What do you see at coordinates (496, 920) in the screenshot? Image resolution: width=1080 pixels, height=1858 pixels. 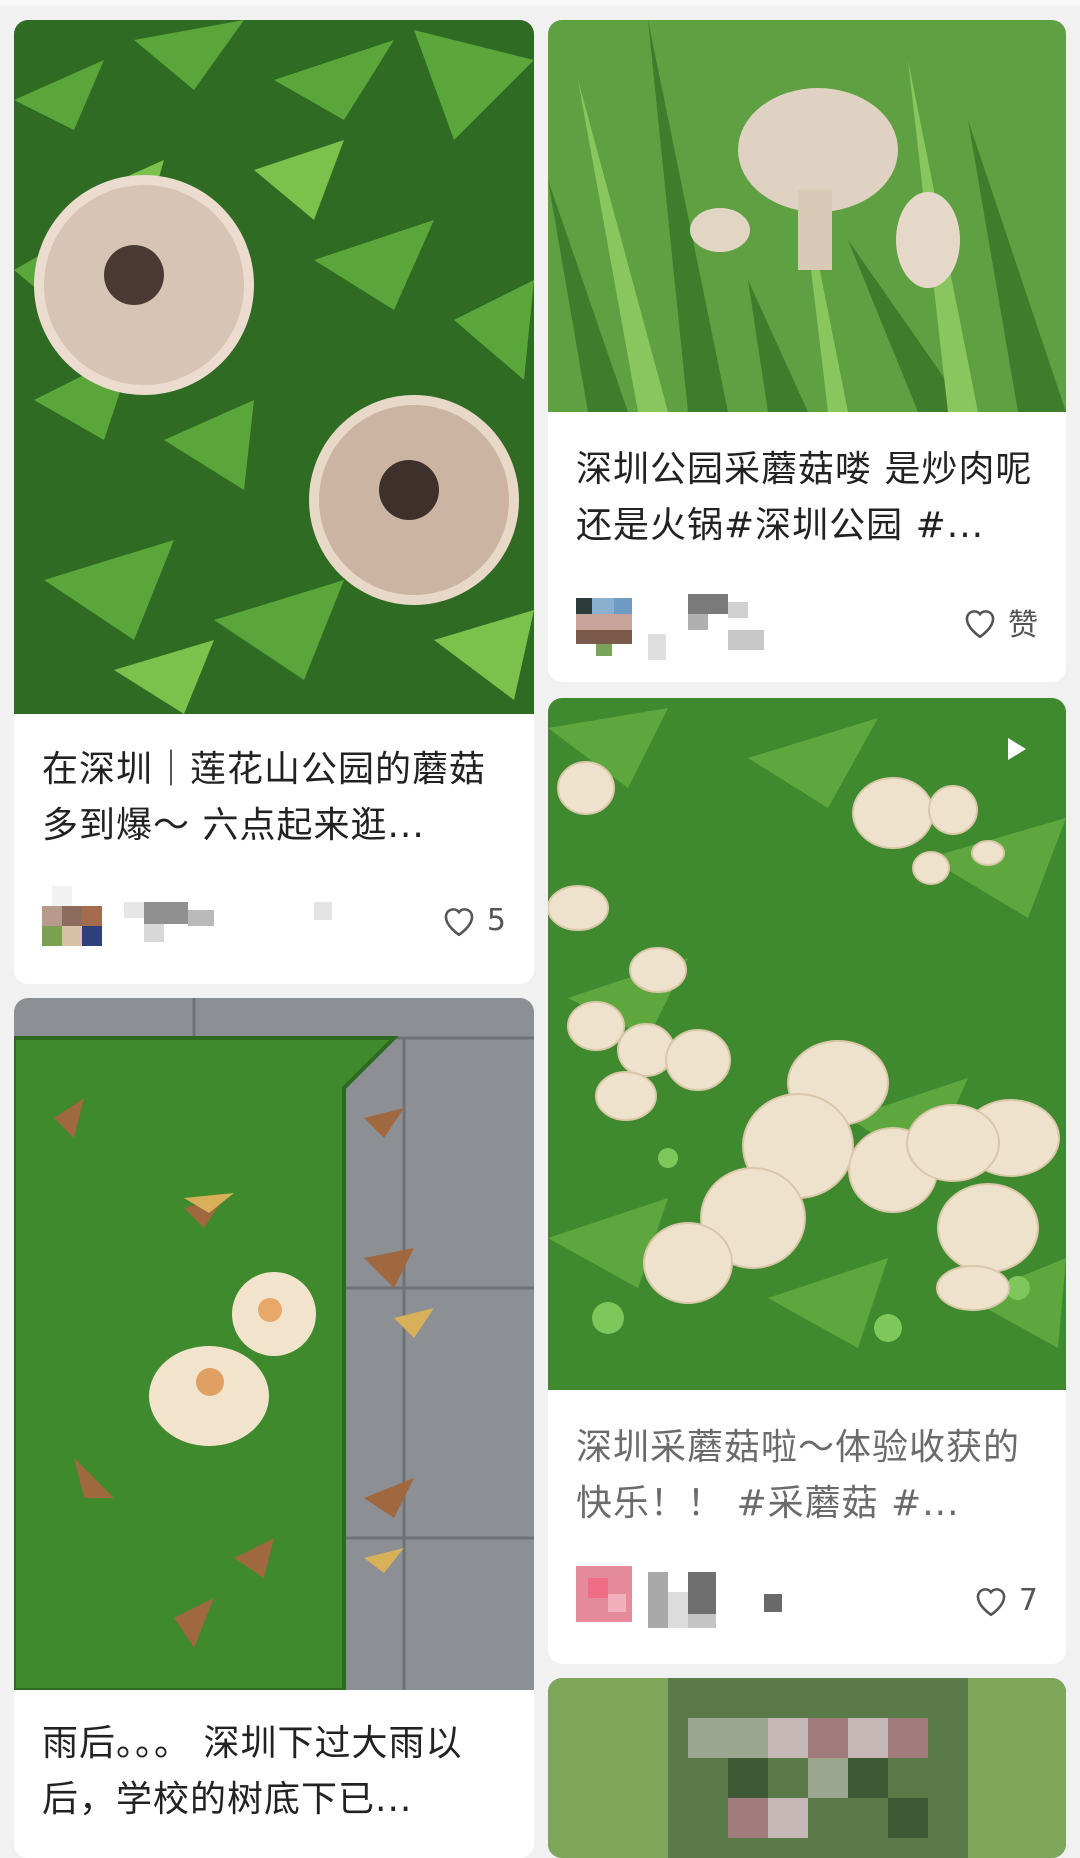 I see `like-count: 5` at bounding box center [496, 920].